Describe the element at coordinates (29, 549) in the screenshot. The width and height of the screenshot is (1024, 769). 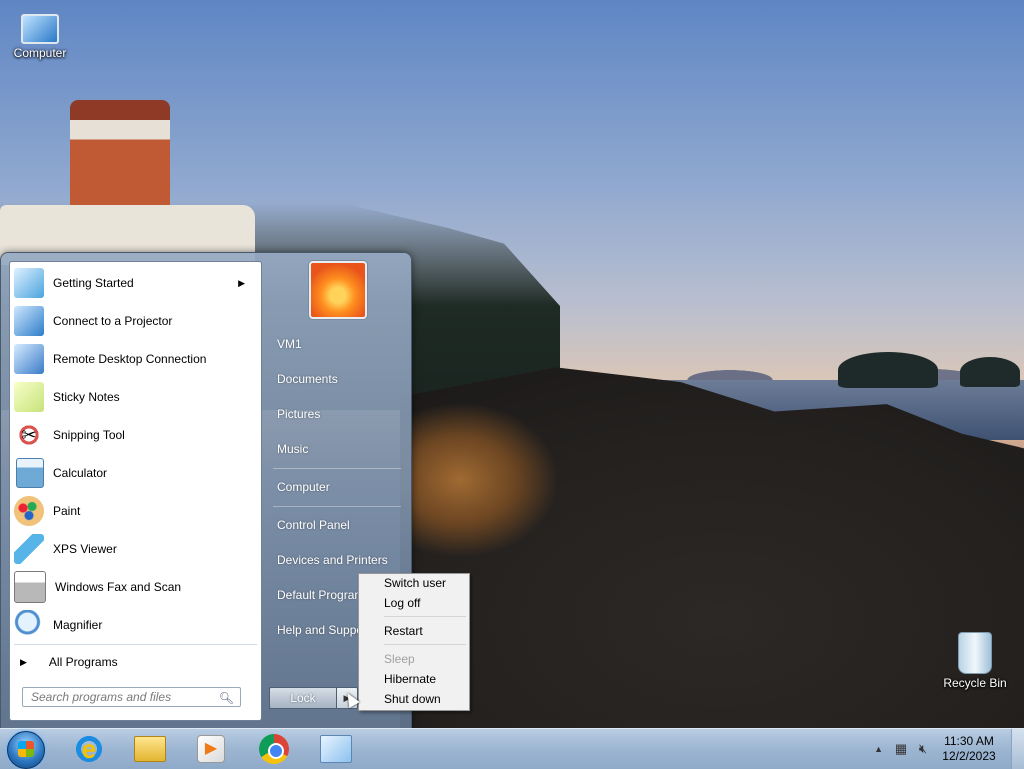
I see `xps-viewer-icon` at that location.